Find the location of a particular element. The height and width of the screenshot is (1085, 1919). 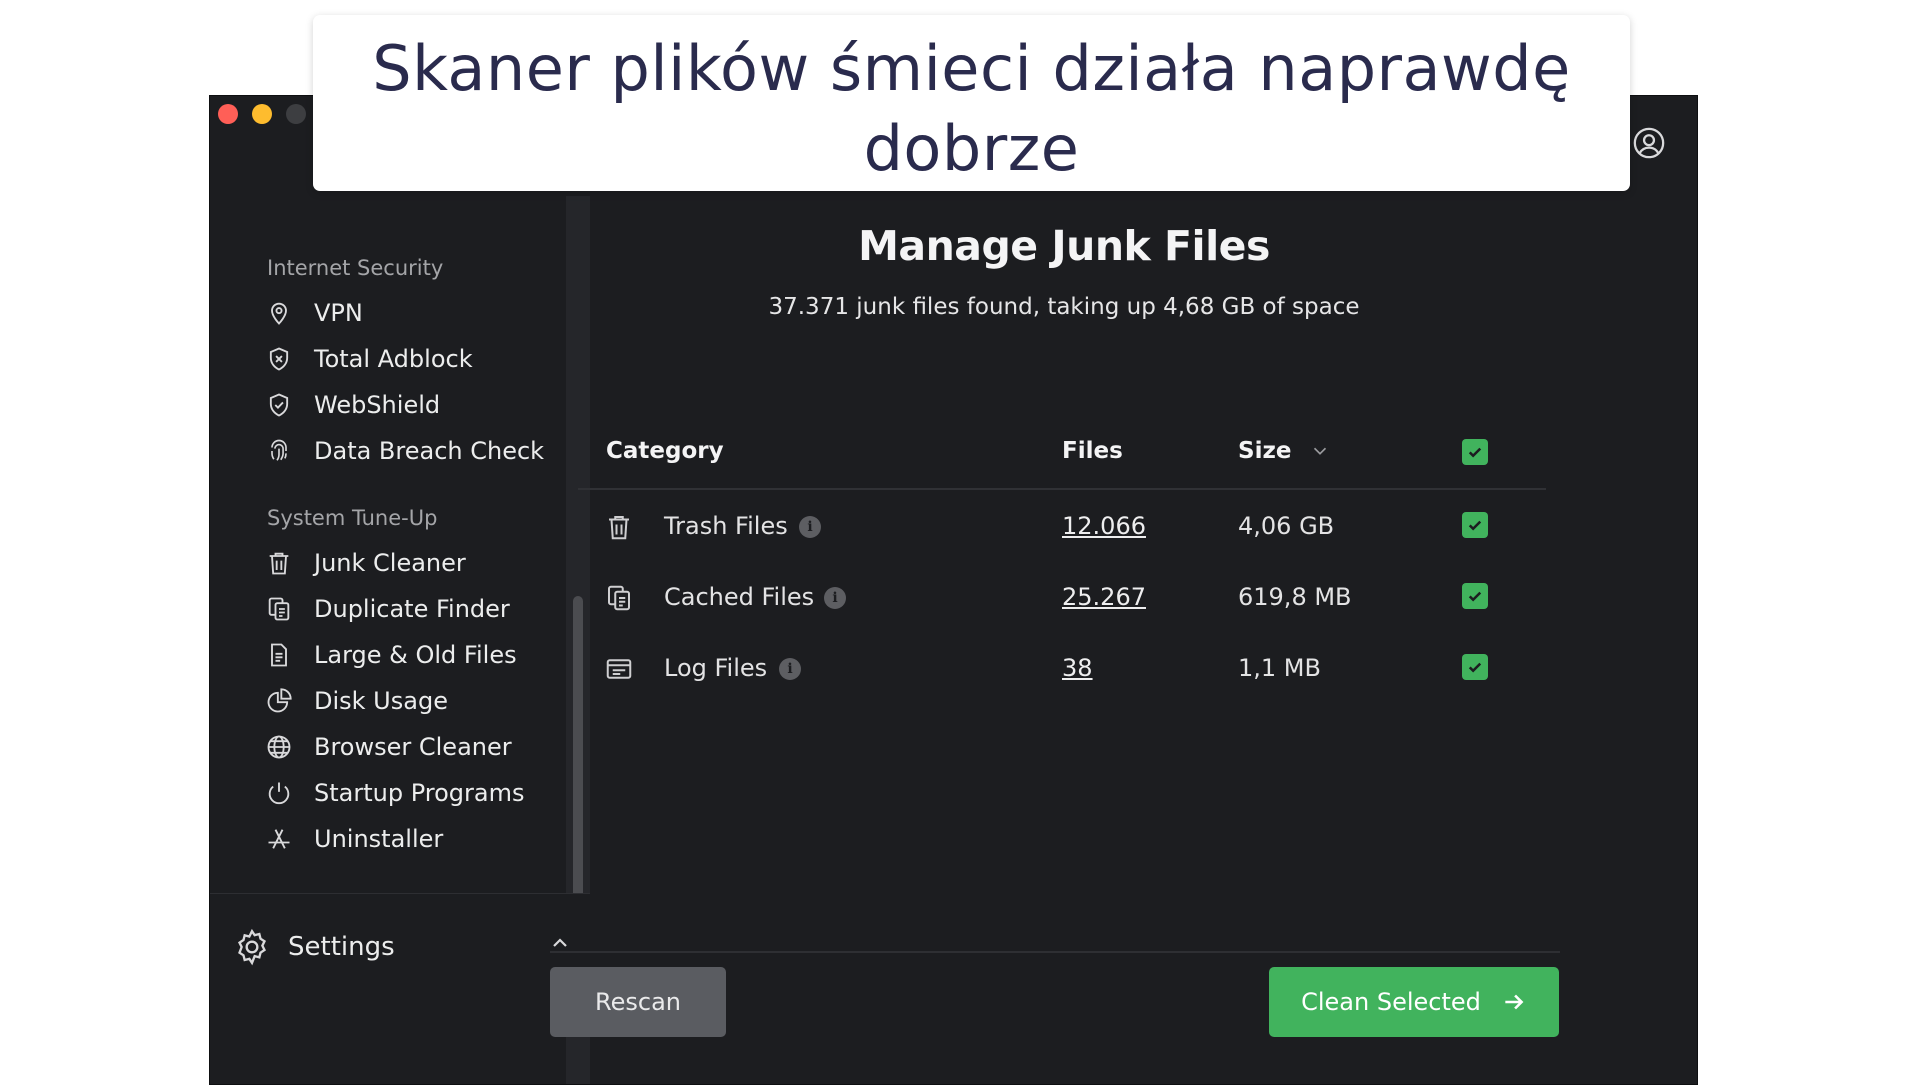

gear-icon is located at coordinates (252, 947).